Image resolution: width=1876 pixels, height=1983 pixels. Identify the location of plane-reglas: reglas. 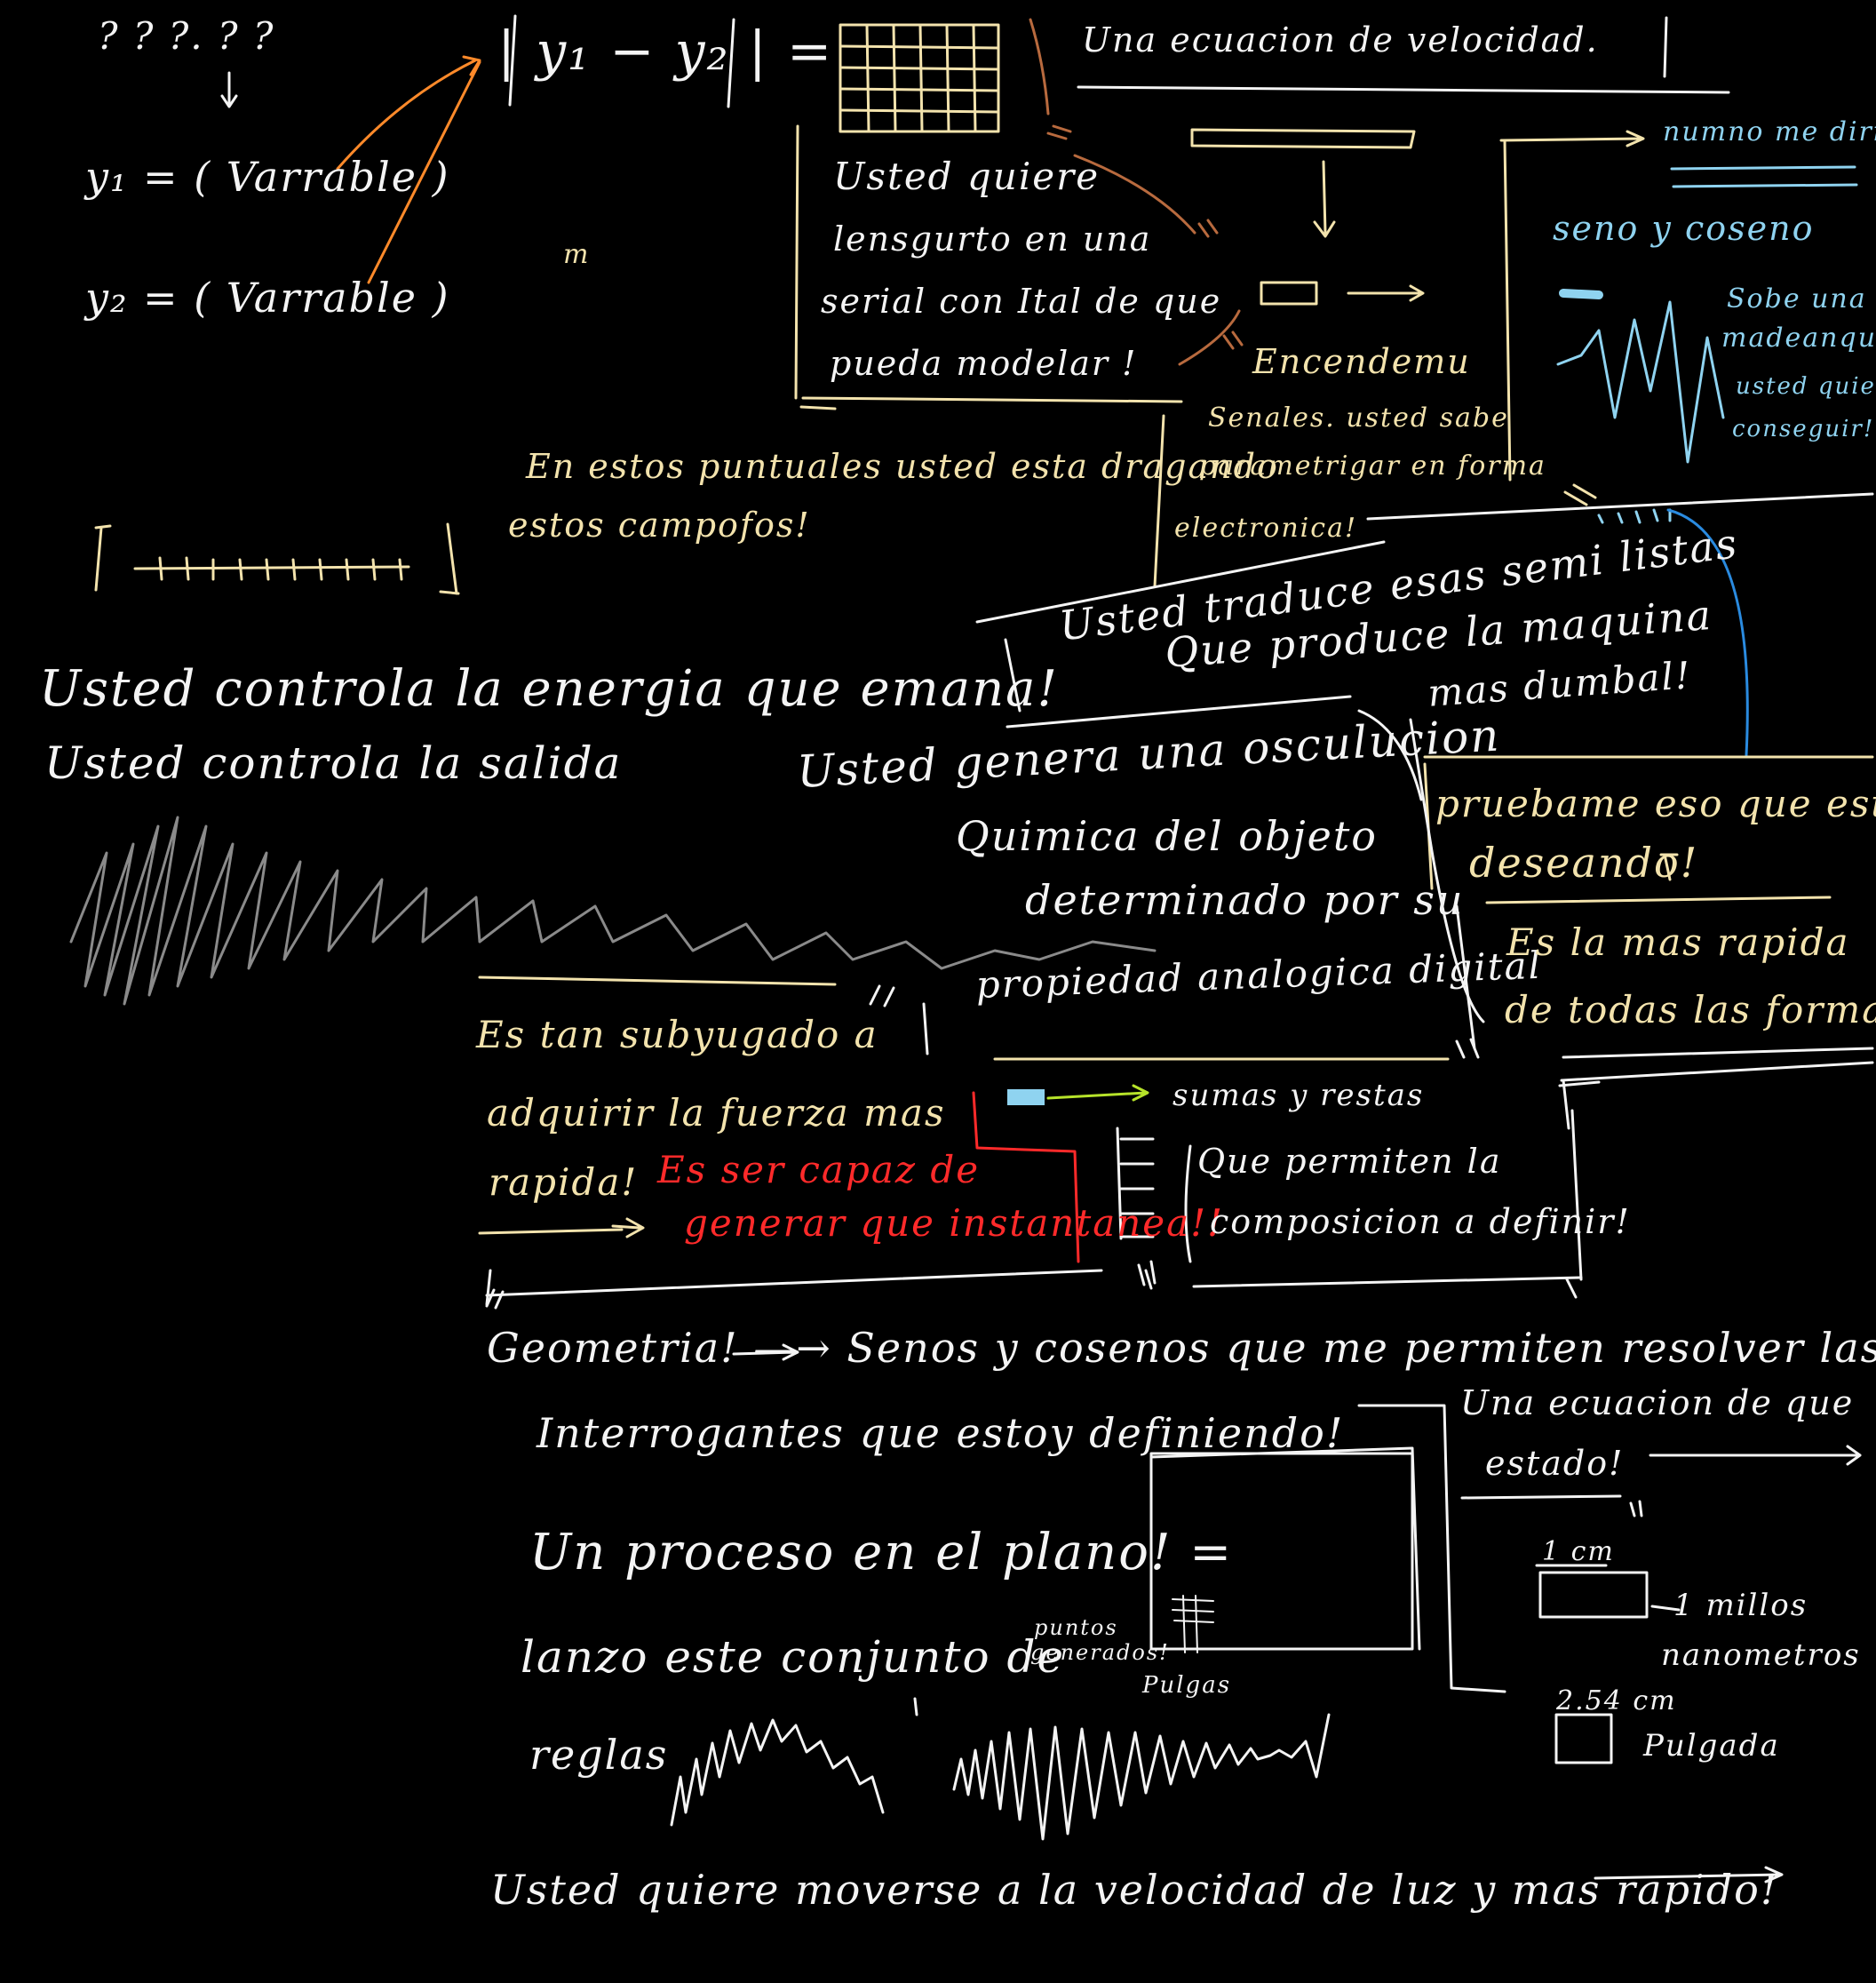
(599, 1755).